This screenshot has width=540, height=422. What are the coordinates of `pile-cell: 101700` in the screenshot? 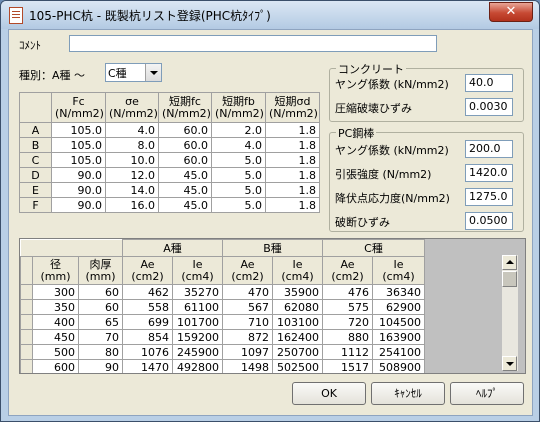 It's located at (197, 322).